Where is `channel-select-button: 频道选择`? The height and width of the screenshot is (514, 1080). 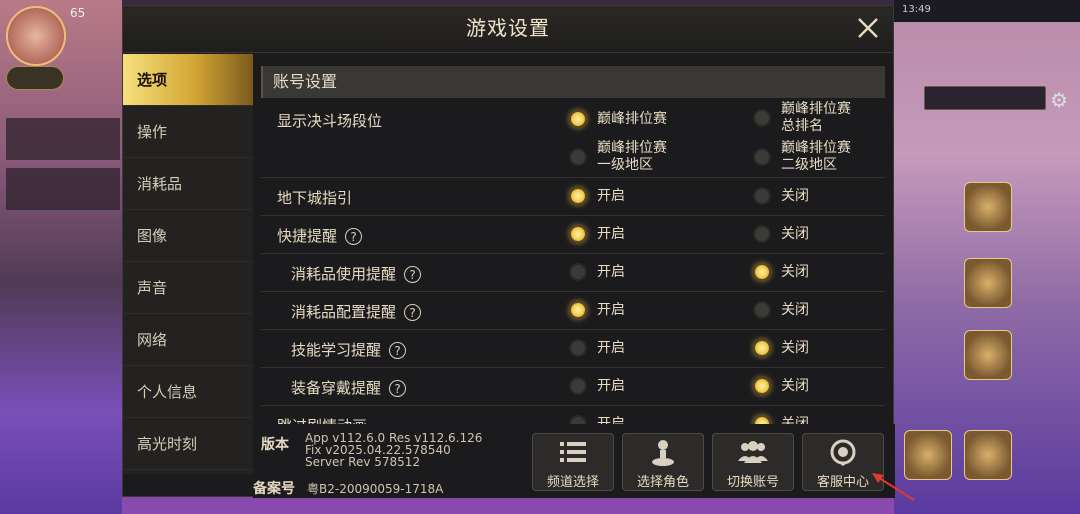
channel-select-button: 频道选择 is located at coordinates (573, 462).